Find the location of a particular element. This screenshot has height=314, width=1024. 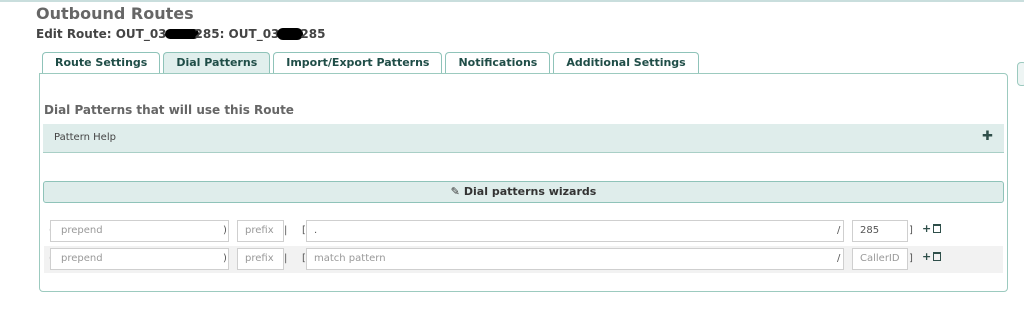

match-pattern-input: . is located at coordinates (575, 231).